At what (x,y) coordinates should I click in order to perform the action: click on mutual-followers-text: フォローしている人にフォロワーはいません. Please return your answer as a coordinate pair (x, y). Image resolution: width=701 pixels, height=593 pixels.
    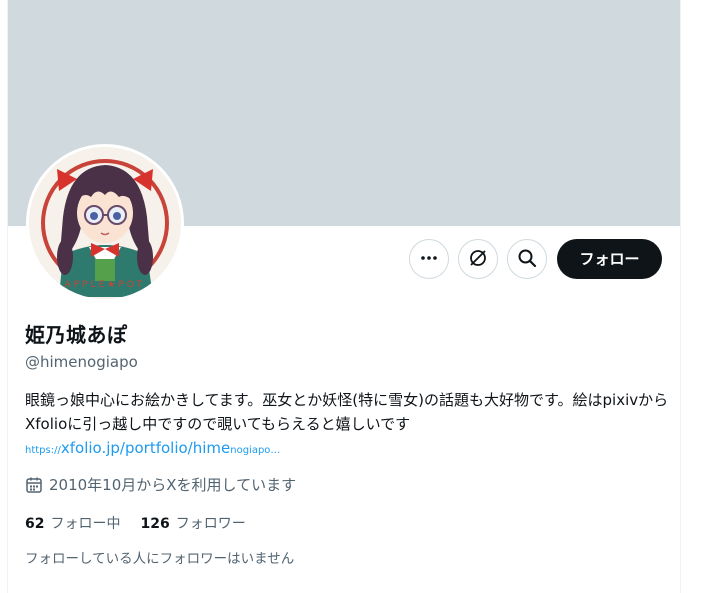
    Looking at the image, I should click on (160, 559).